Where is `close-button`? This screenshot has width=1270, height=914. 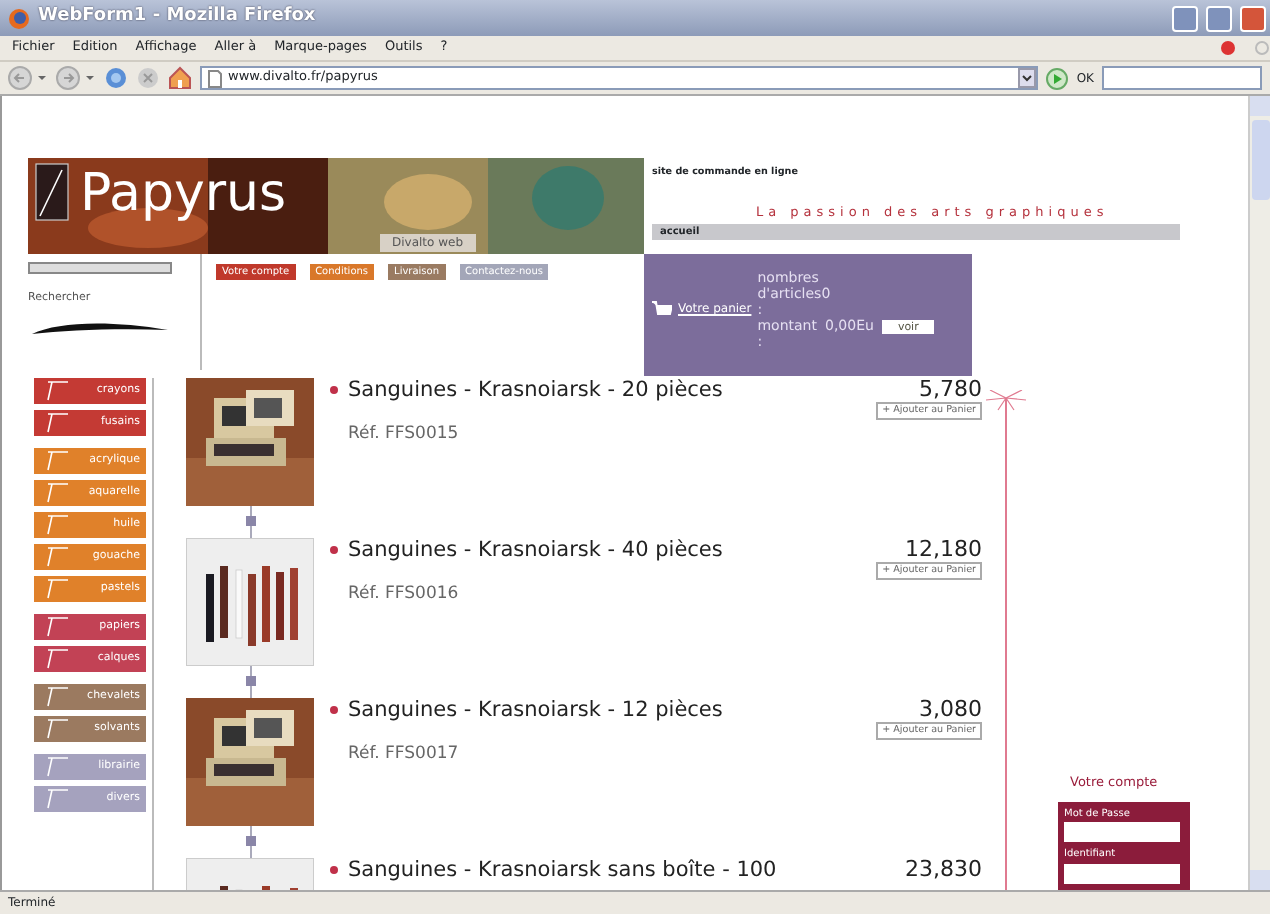 close-button is located at coordinates (1253, 18).